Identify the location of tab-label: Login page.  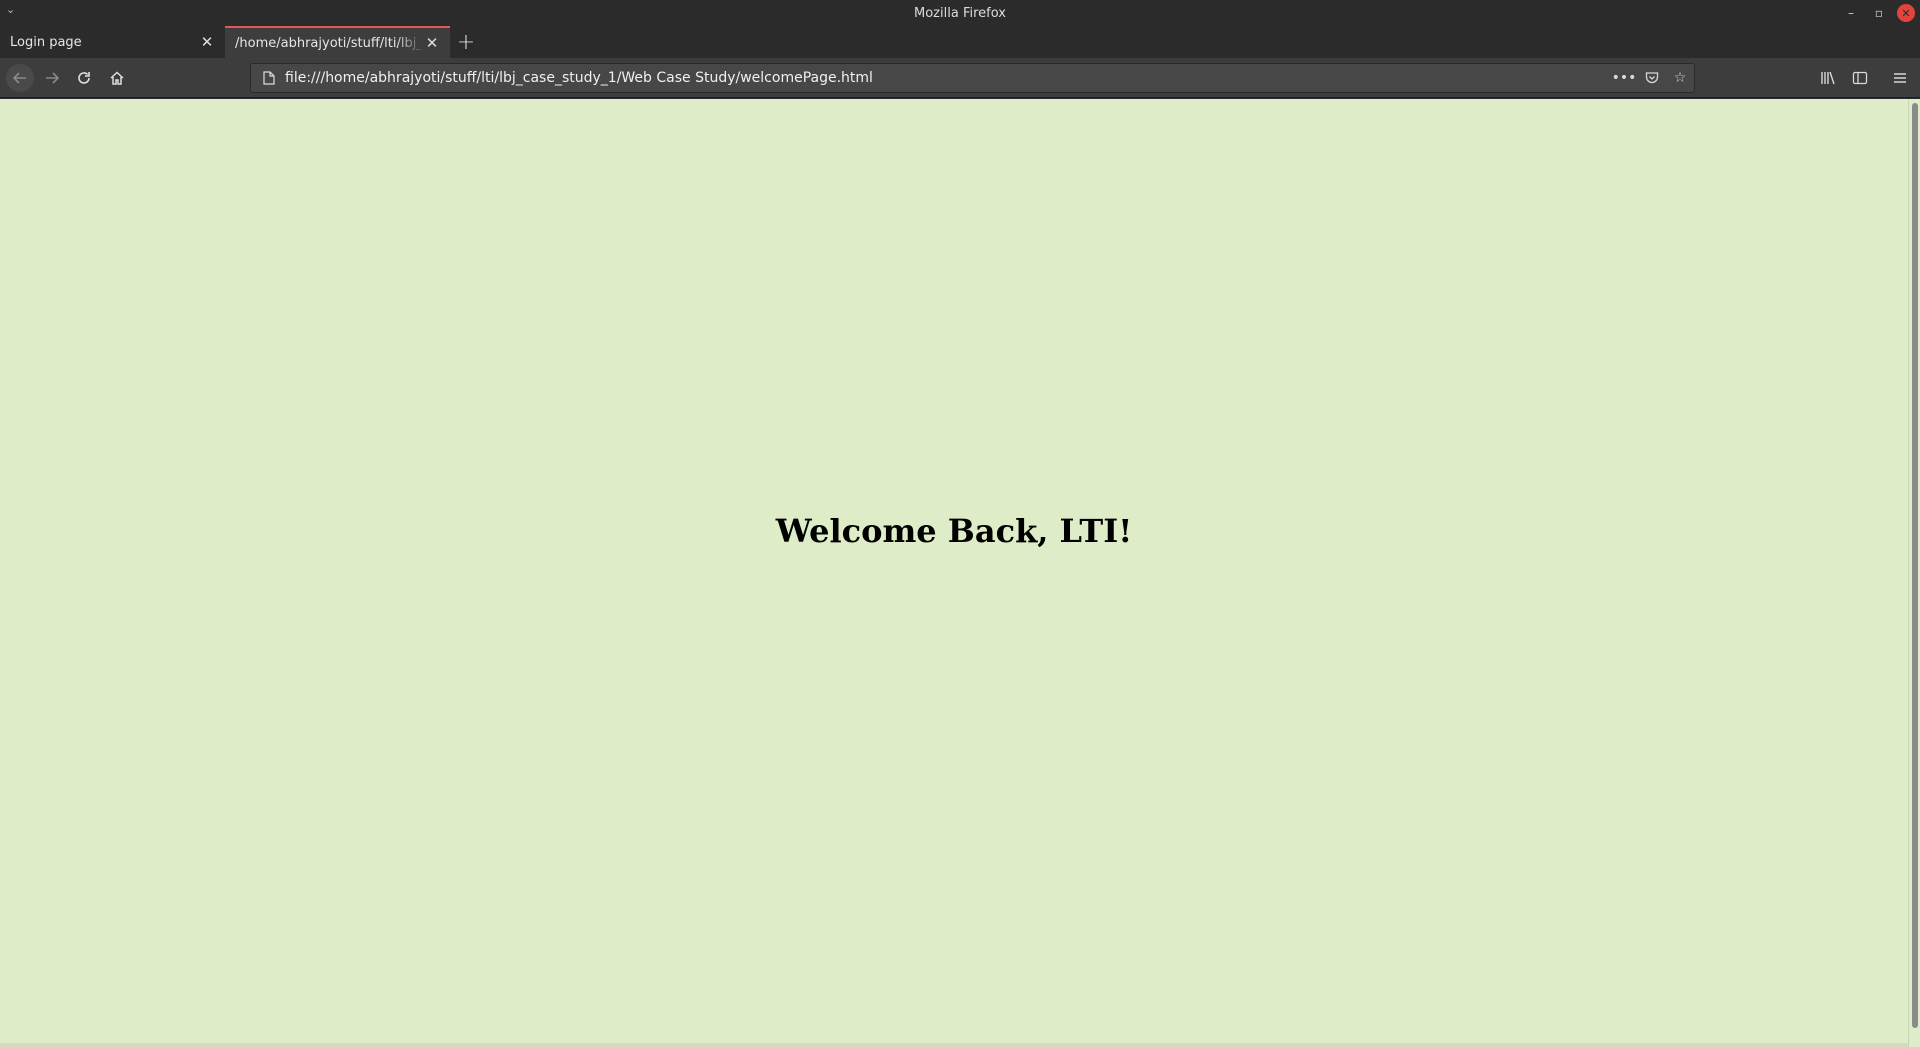
(46, 42).